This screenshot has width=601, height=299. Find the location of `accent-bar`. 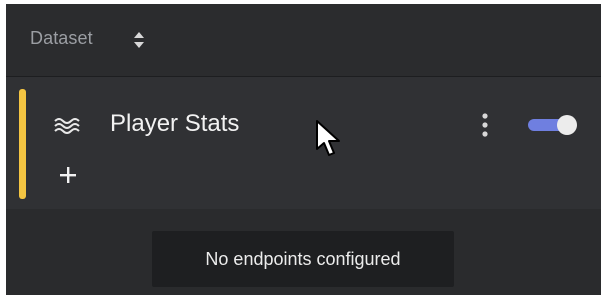

accent-bar is located at coordinates (22, 144).